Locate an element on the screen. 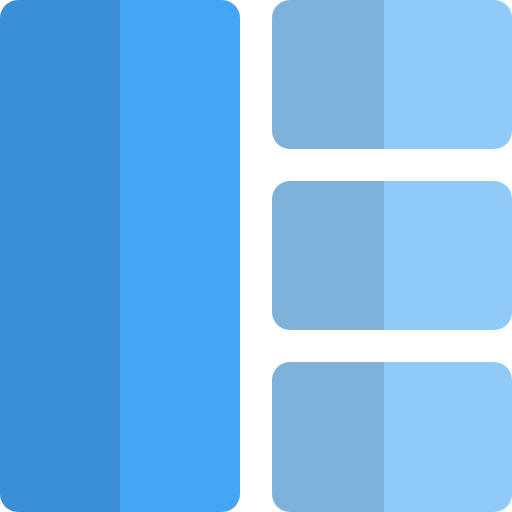  tile-bottom-left-half is located at coordinates (328, 437).